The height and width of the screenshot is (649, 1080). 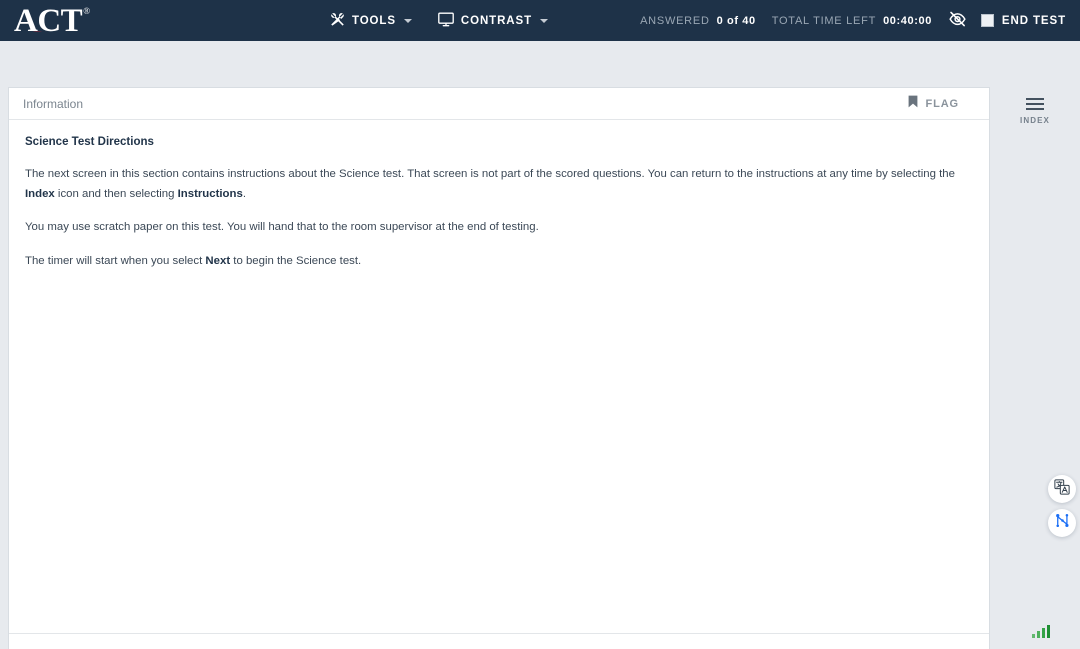 I want to click on act-logo-text: ACT, so click(x=48, y=20).